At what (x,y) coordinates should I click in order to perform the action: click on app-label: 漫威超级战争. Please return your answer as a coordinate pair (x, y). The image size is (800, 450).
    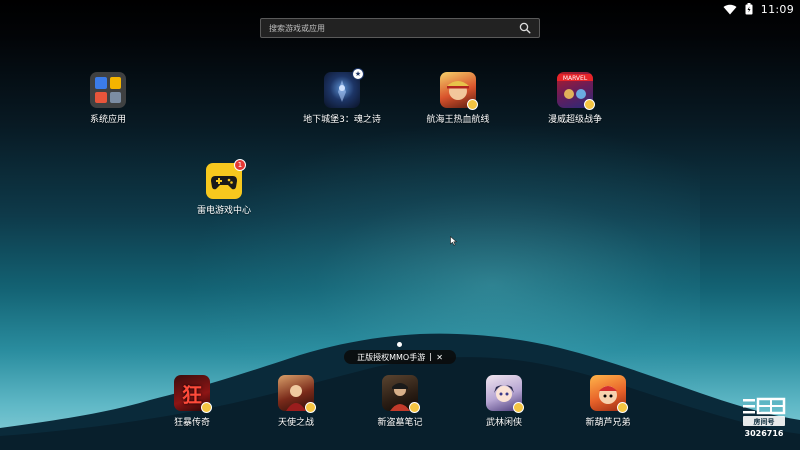
    Looking at the image, I should click on (574, 120).